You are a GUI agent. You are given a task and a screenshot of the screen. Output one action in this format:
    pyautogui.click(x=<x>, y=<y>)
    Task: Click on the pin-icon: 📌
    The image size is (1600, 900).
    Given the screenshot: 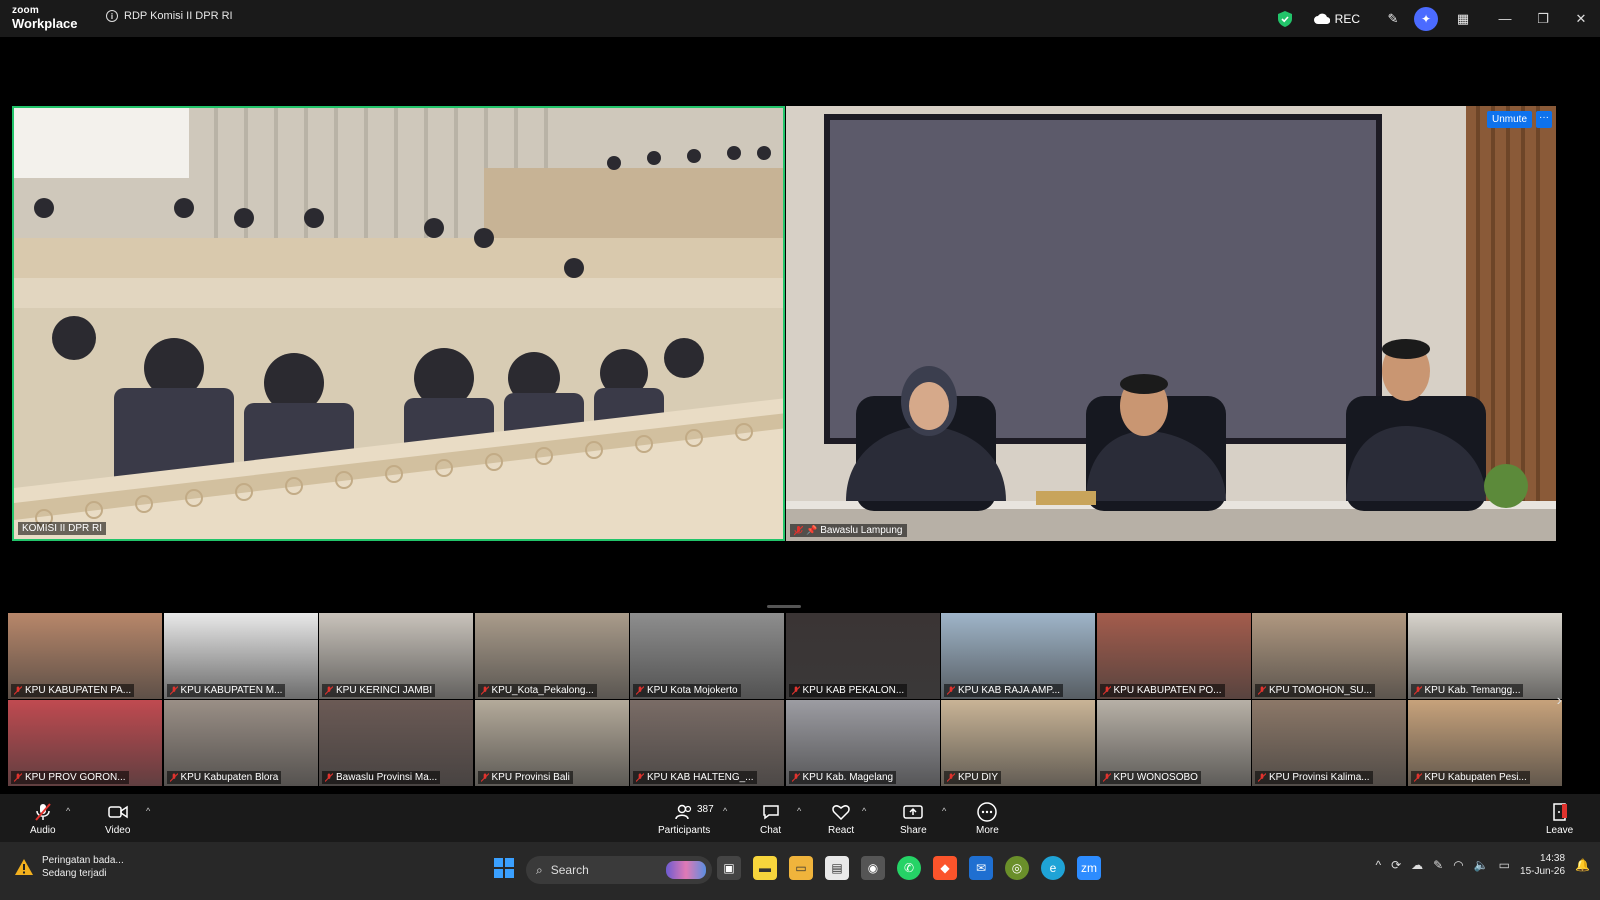 What is the action you would take?
    pyautogui.click(x=812, y=530)
    